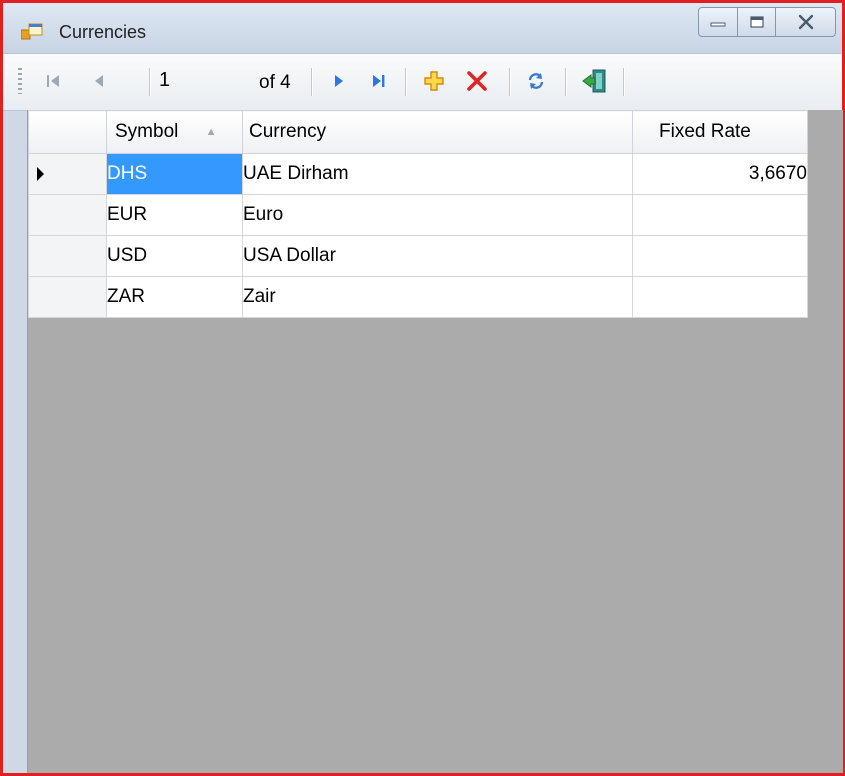 The image size is (845, 776). I want to click on close-button, so click(806, 22).